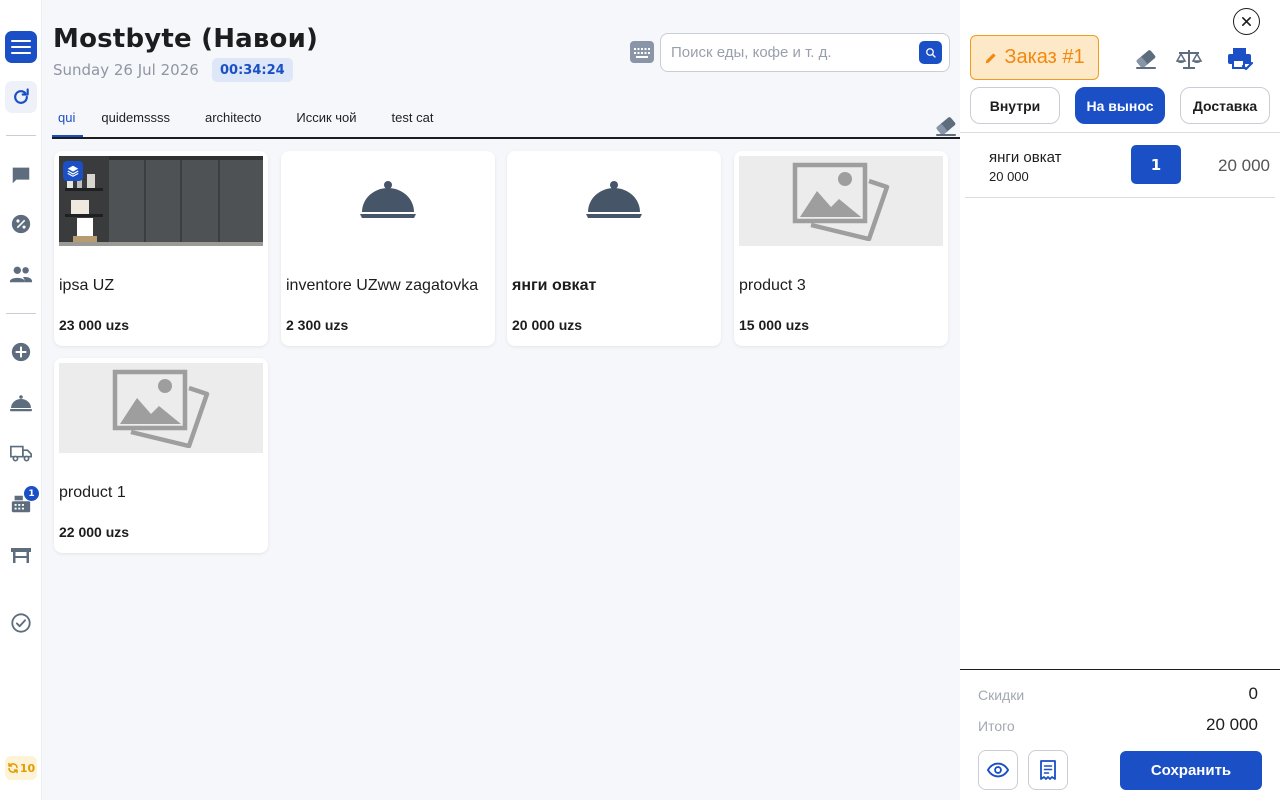 Image resolution: width=1280 pixels, height=800 pixels. What do you see at coordinates (1009, 176) in the screenshot?
I see `order-item-unit-price: 20 000` at bounding box center [1009, 176].